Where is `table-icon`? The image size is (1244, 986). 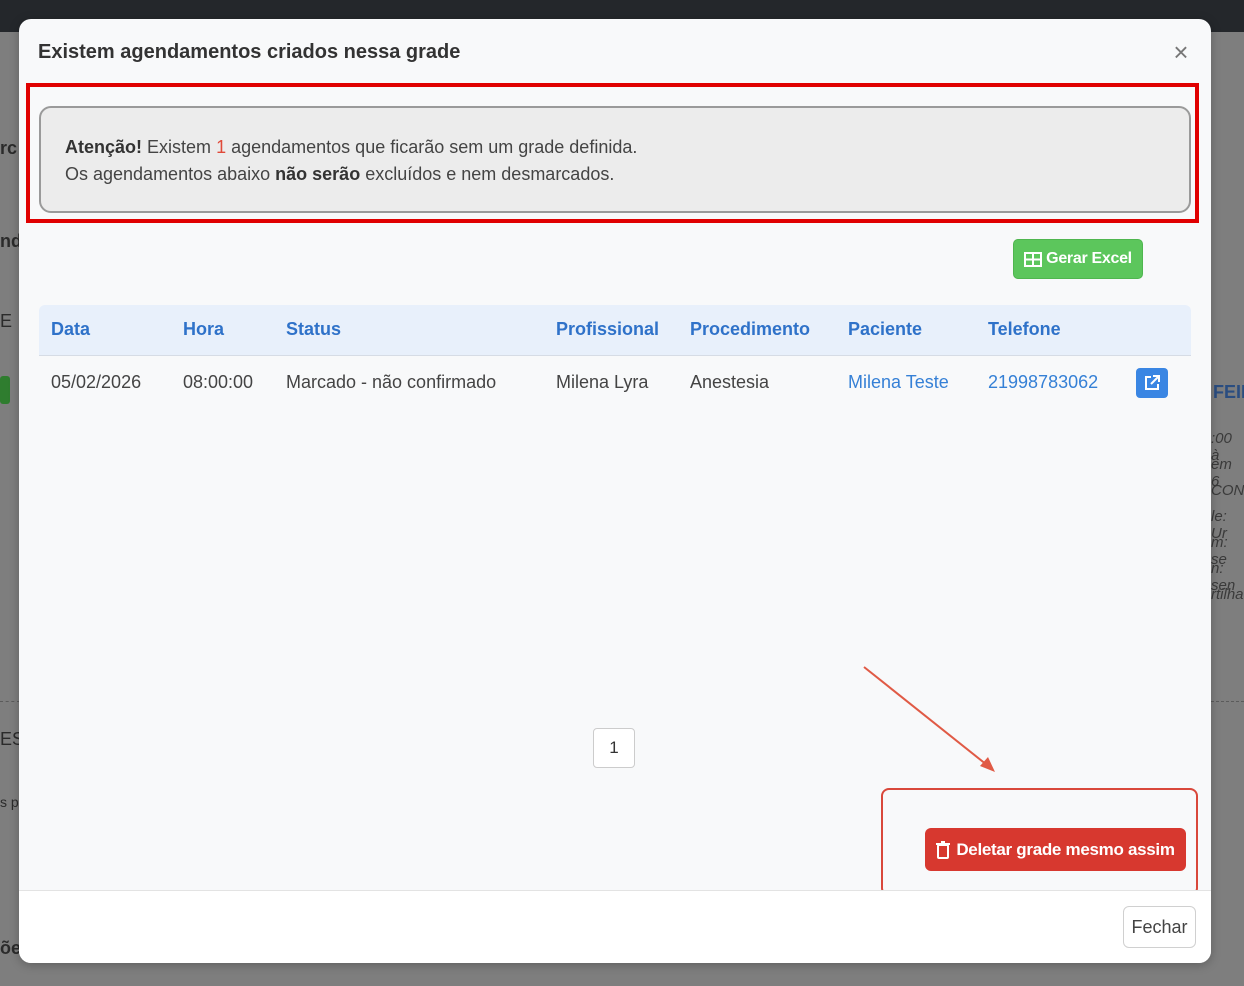
table-icon is located at coordinates (1033, 259).